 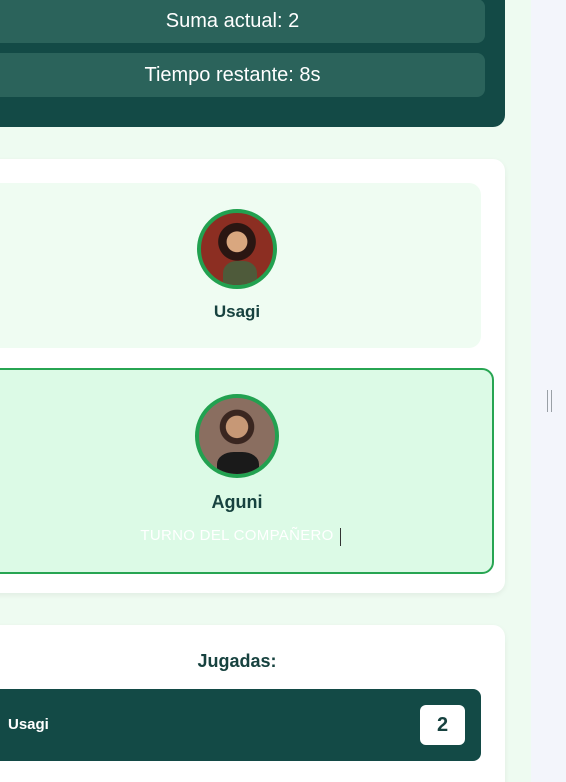 I want to click on resize-handle, so click(x=549, y=401).